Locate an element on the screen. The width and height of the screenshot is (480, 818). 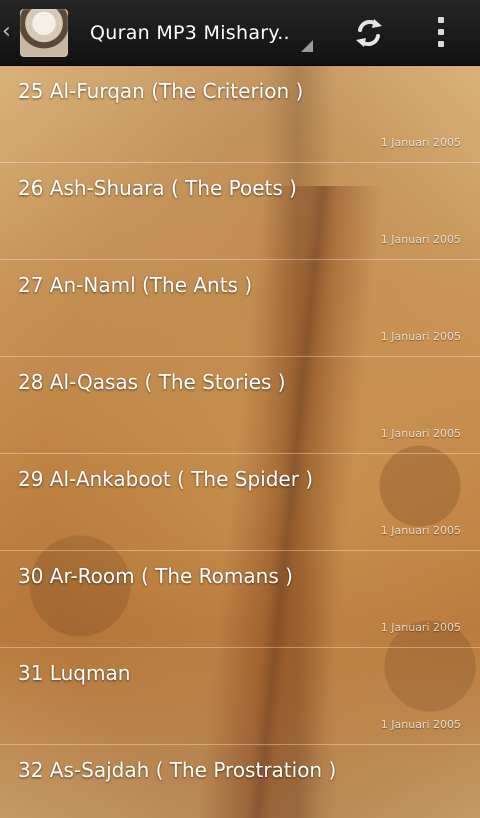
list-item: 31 Luqman 1 Januari 2005 is located at coordinates (240, 696).